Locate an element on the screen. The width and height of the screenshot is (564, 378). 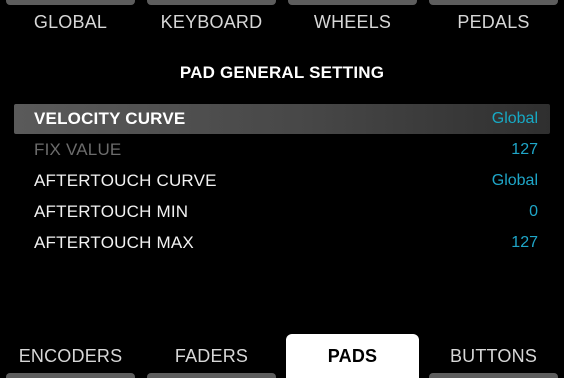
tab-global: GLOBAL is located at coordinates (70, 22).